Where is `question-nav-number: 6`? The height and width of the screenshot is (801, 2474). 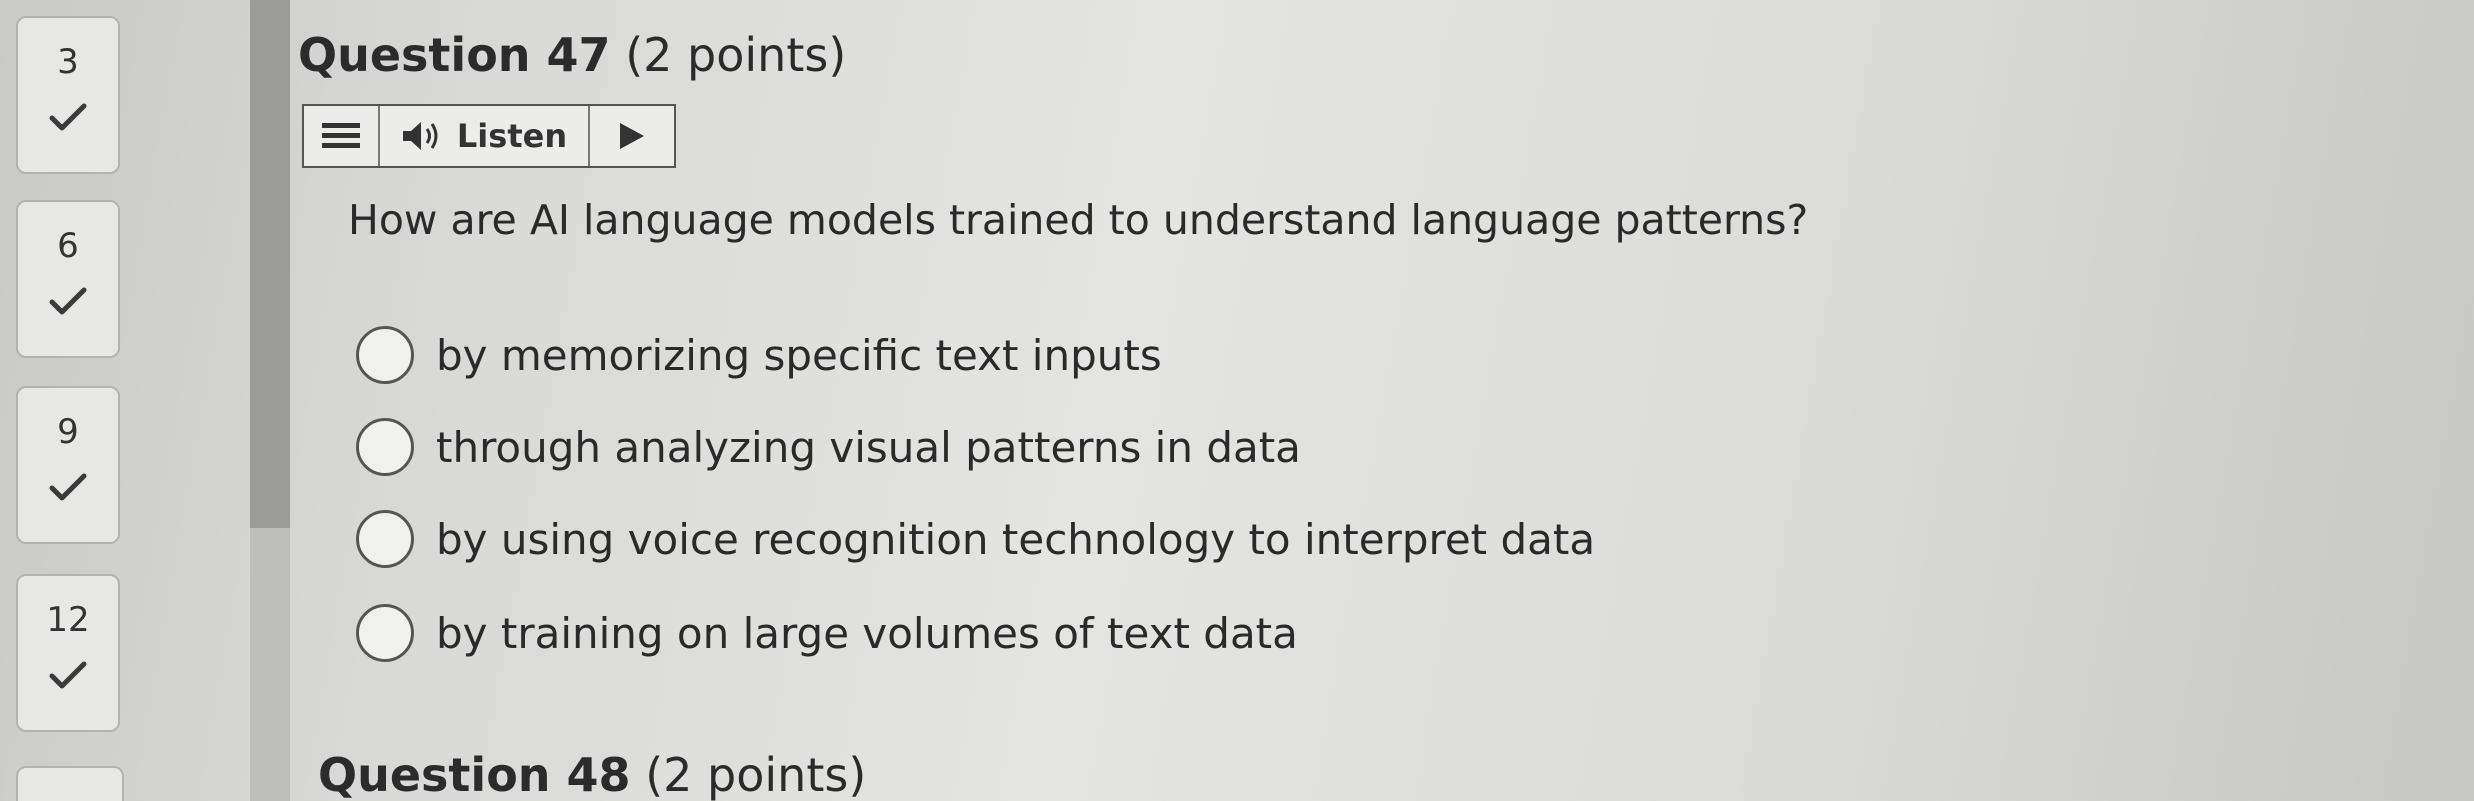 question-nav-number: 6 is located at coordinates (68, 246).